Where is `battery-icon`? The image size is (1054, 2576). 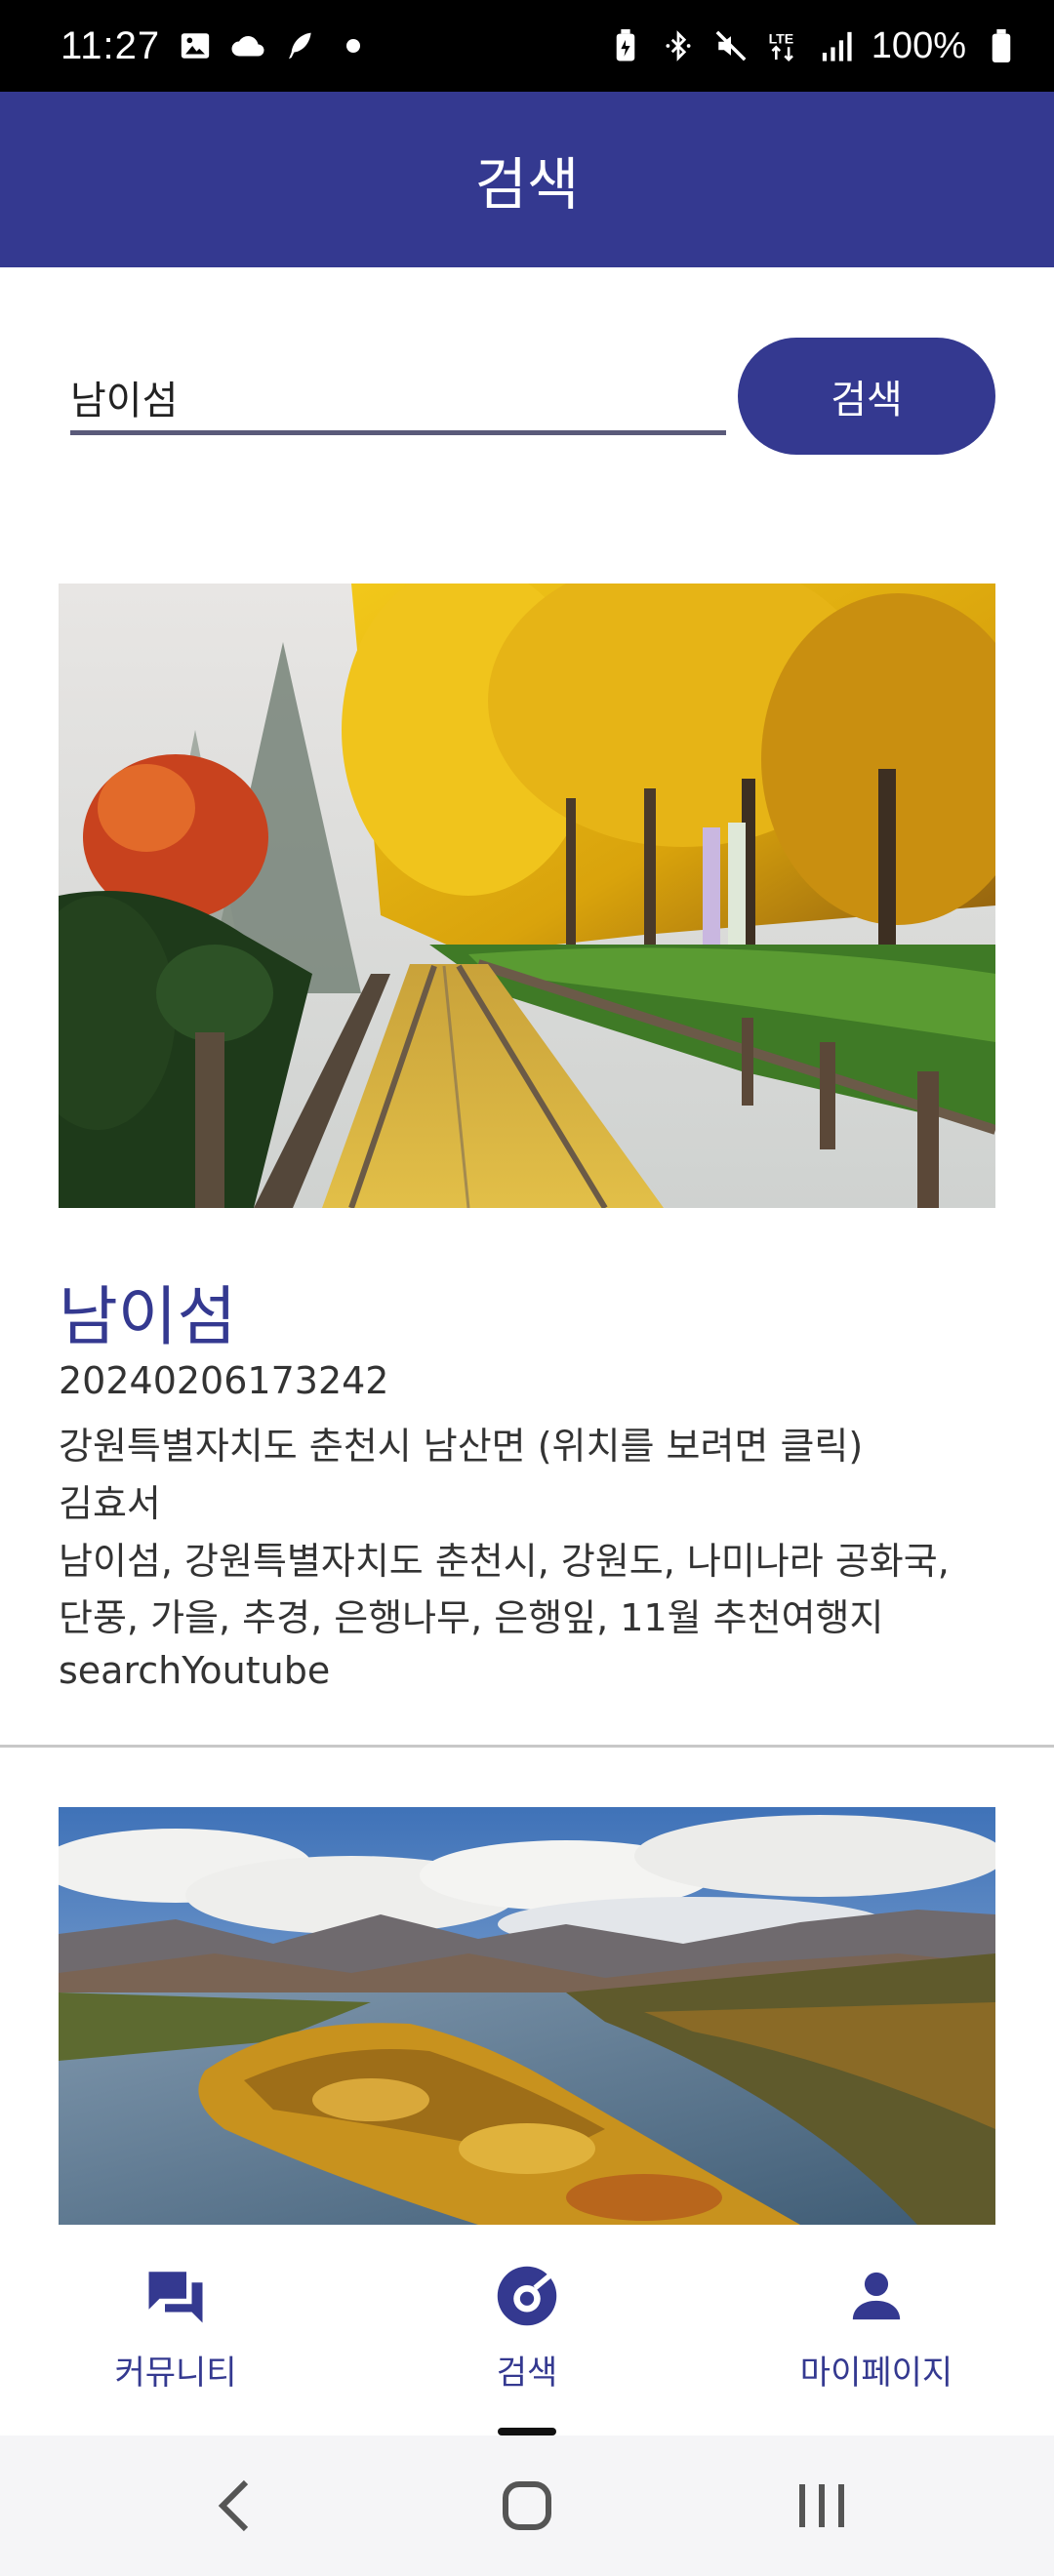
battery-icon is located at coordinates (1002, 45).